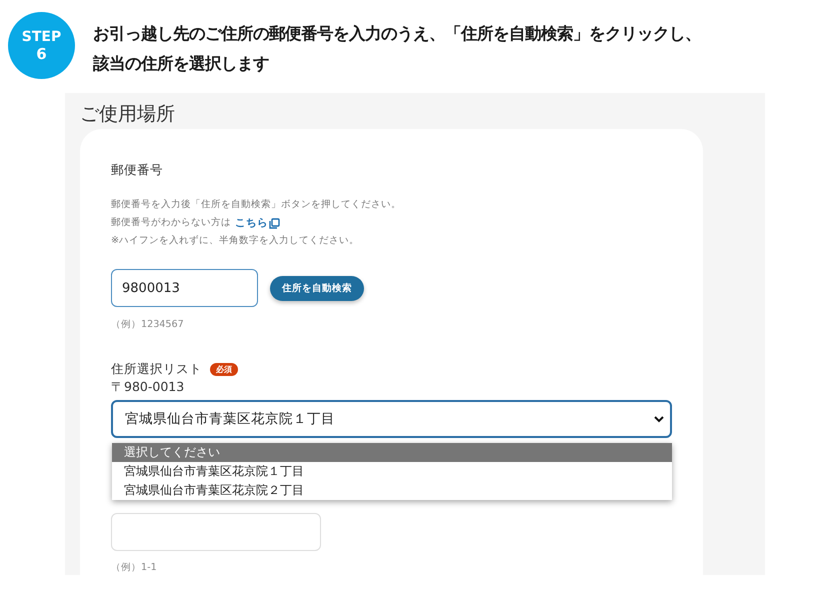 The image size is (820, 612). What do you see at coordinates (235, 241) in the screenshot?
I see `help-text: ※ハイフンを入れずに、半角数字を入力してください。` at bounding box center [235, 241].